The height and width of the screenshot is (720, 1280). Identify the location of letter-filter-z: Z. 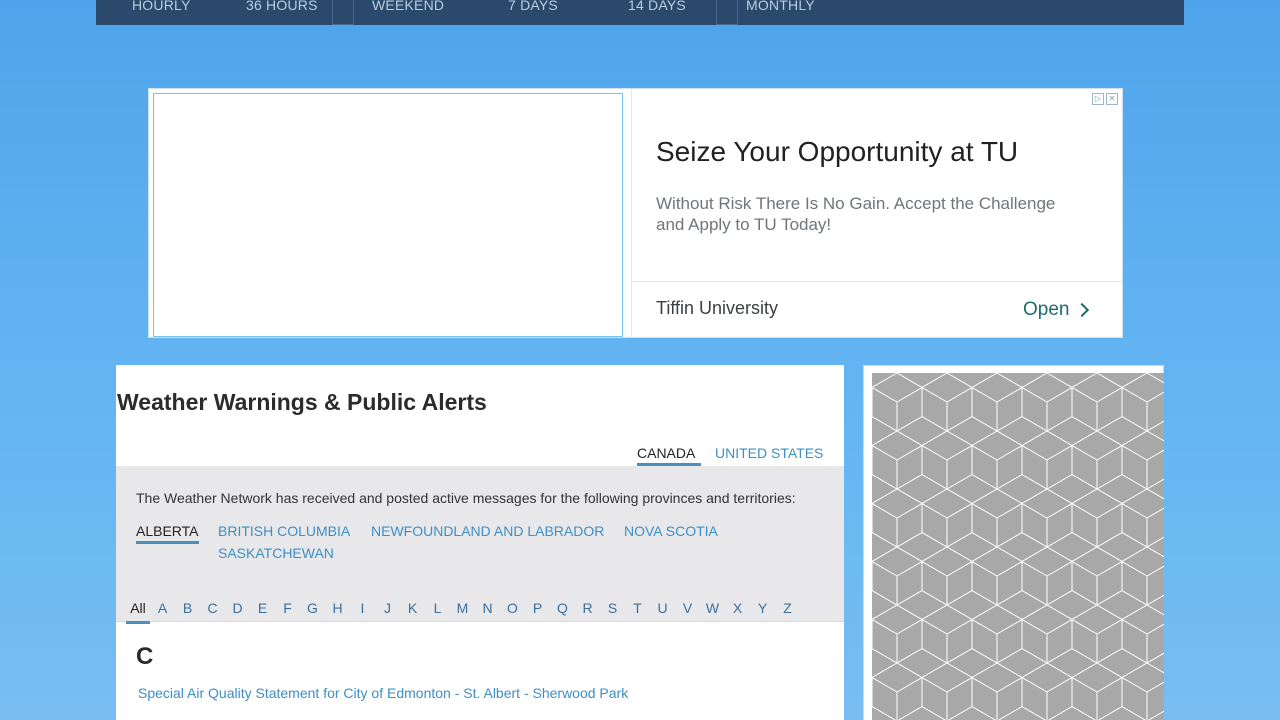
(787, 608).